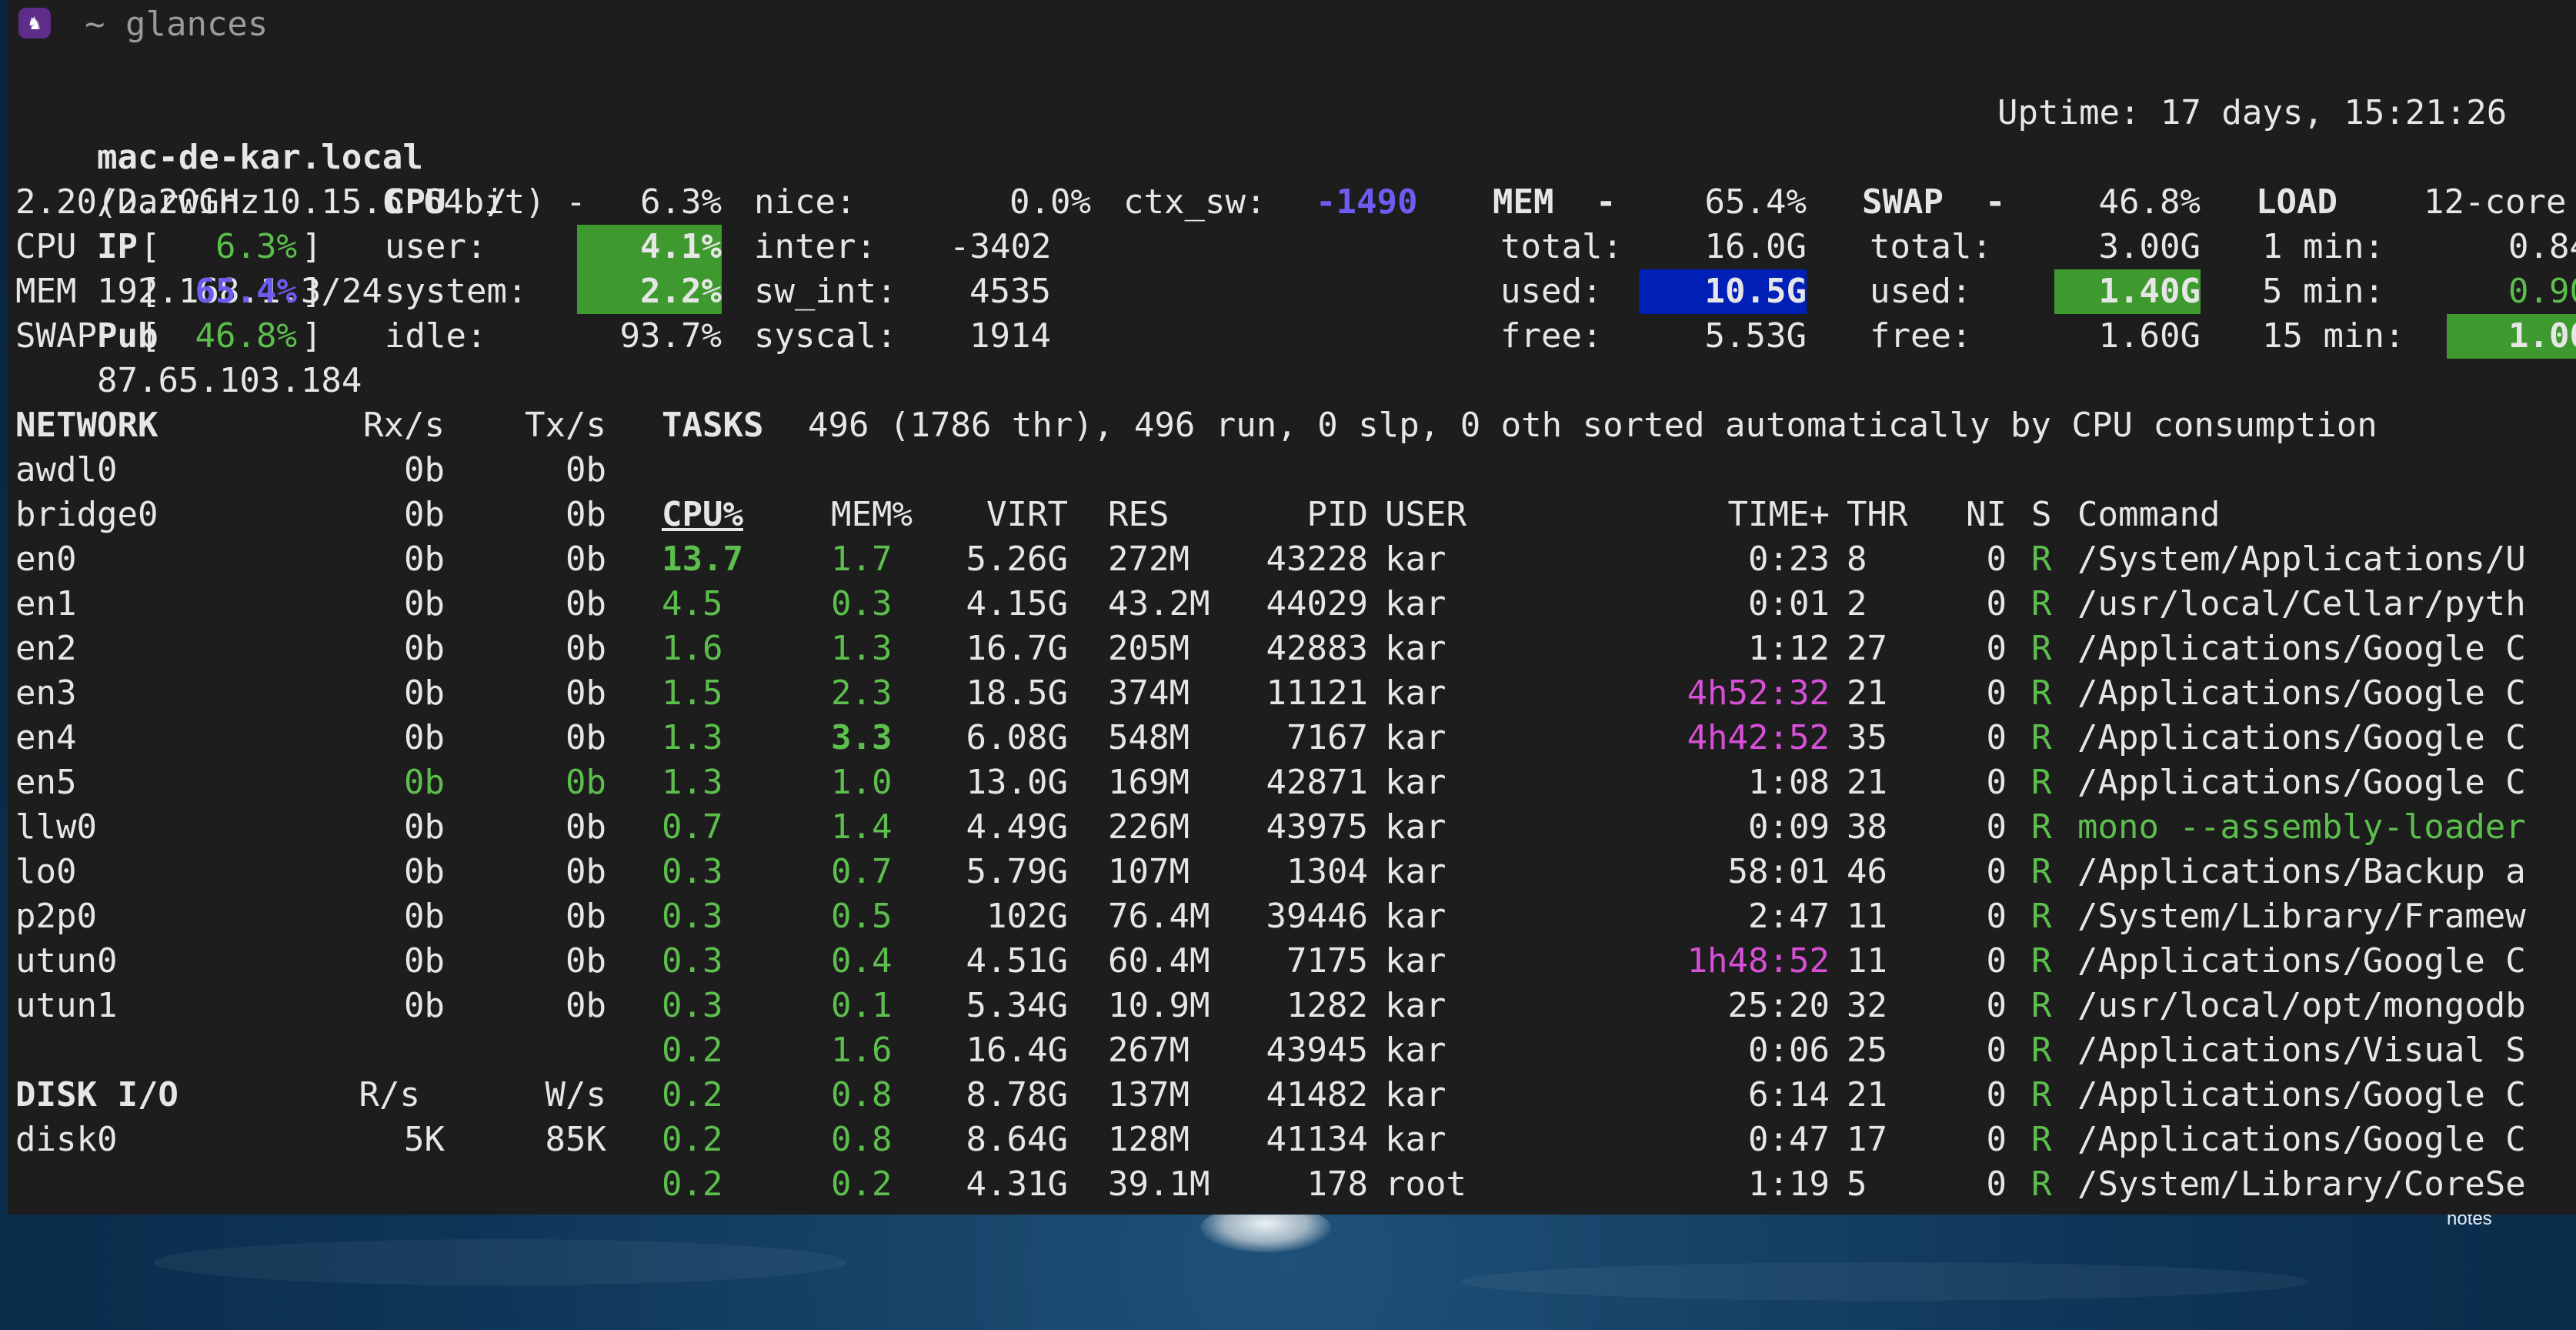  Describe the element at coordinates (2302, 559) in the screenshot. I see `command-value: /System/Applications/U` at that location.